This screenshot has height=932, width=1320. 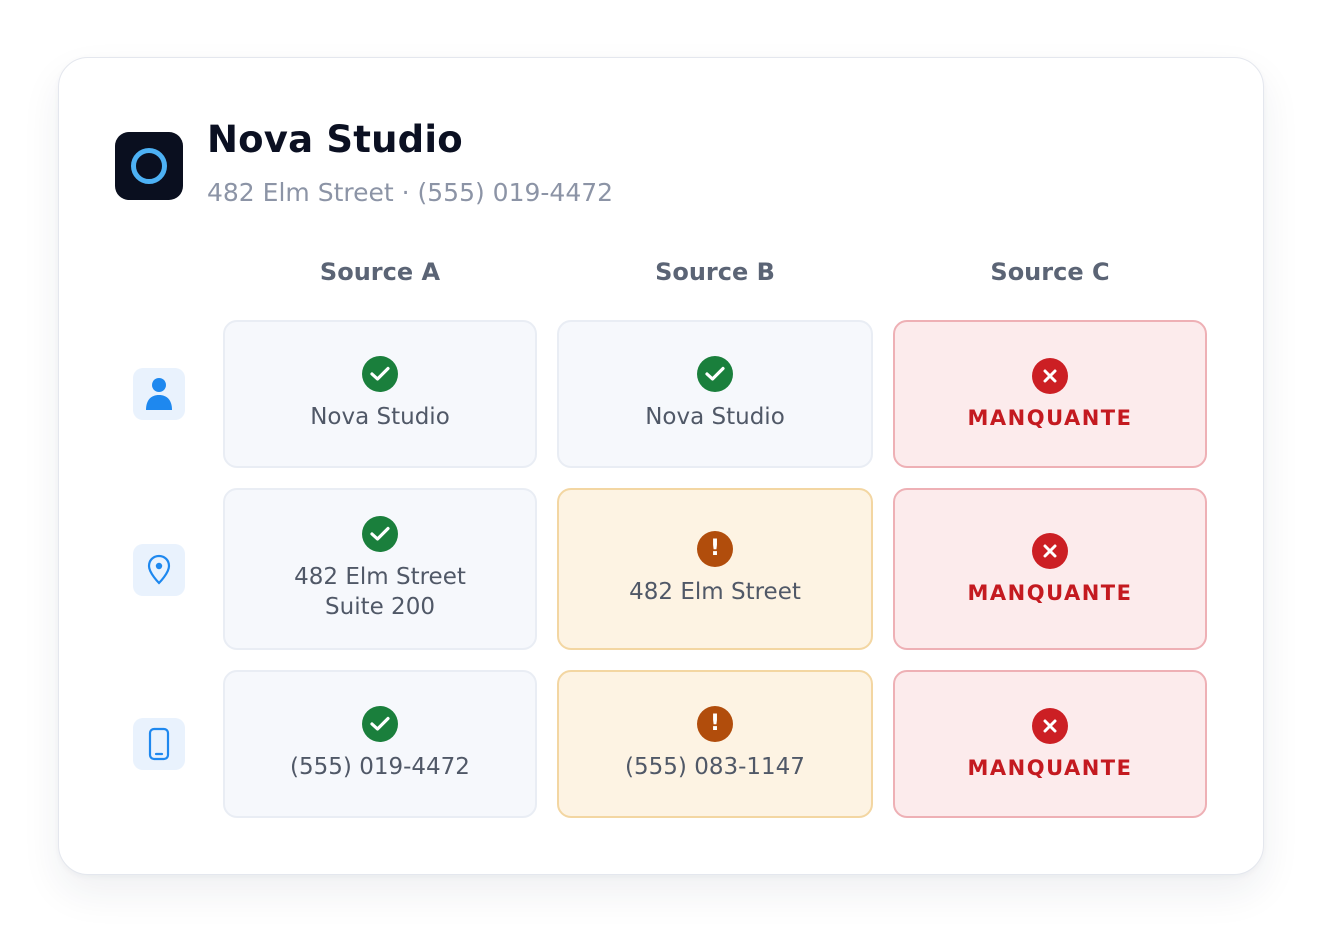 I want to click on business-logo, so click(x=149, y=166).